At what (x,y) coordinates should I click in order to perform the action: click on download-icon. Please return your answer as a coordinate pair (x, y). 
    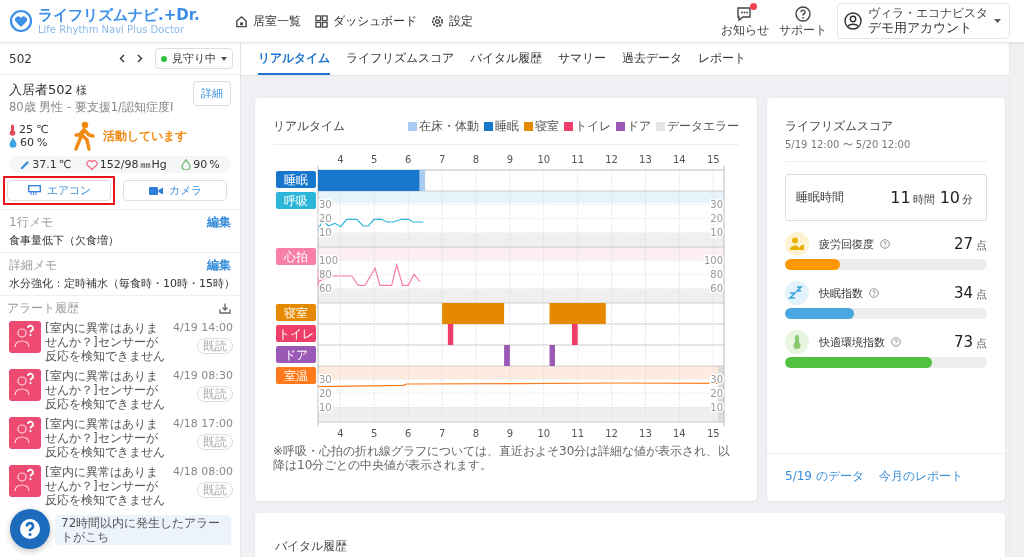
    Looking at the image, I should click on (225, 308).